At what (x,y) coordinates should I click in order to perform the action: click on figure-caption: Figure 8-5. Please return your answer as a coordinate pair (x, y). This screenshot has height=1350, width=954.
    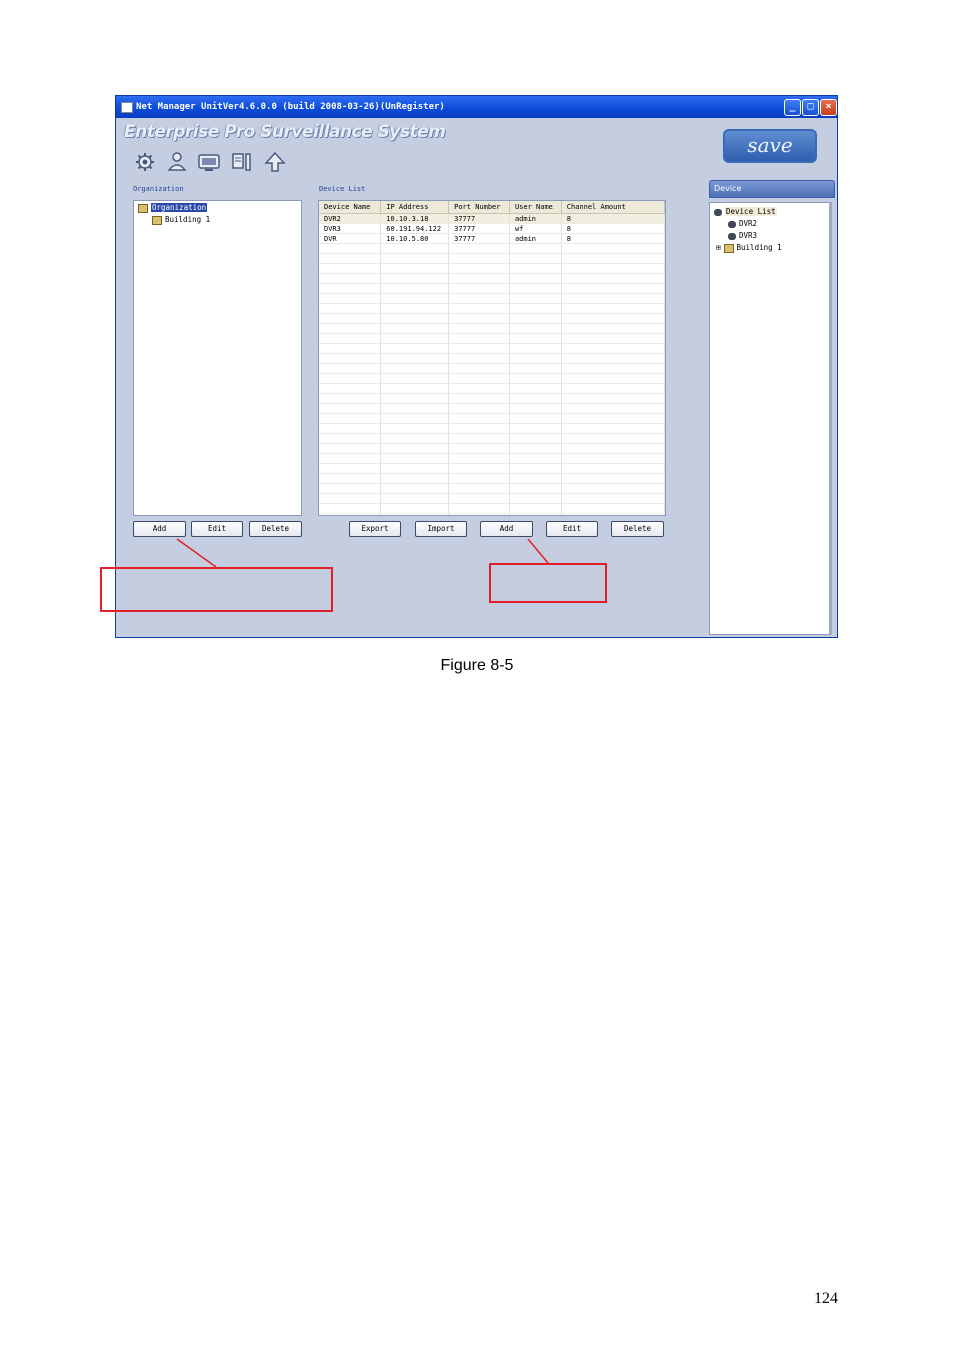
    Looking at the image, I should click on (477, 665).